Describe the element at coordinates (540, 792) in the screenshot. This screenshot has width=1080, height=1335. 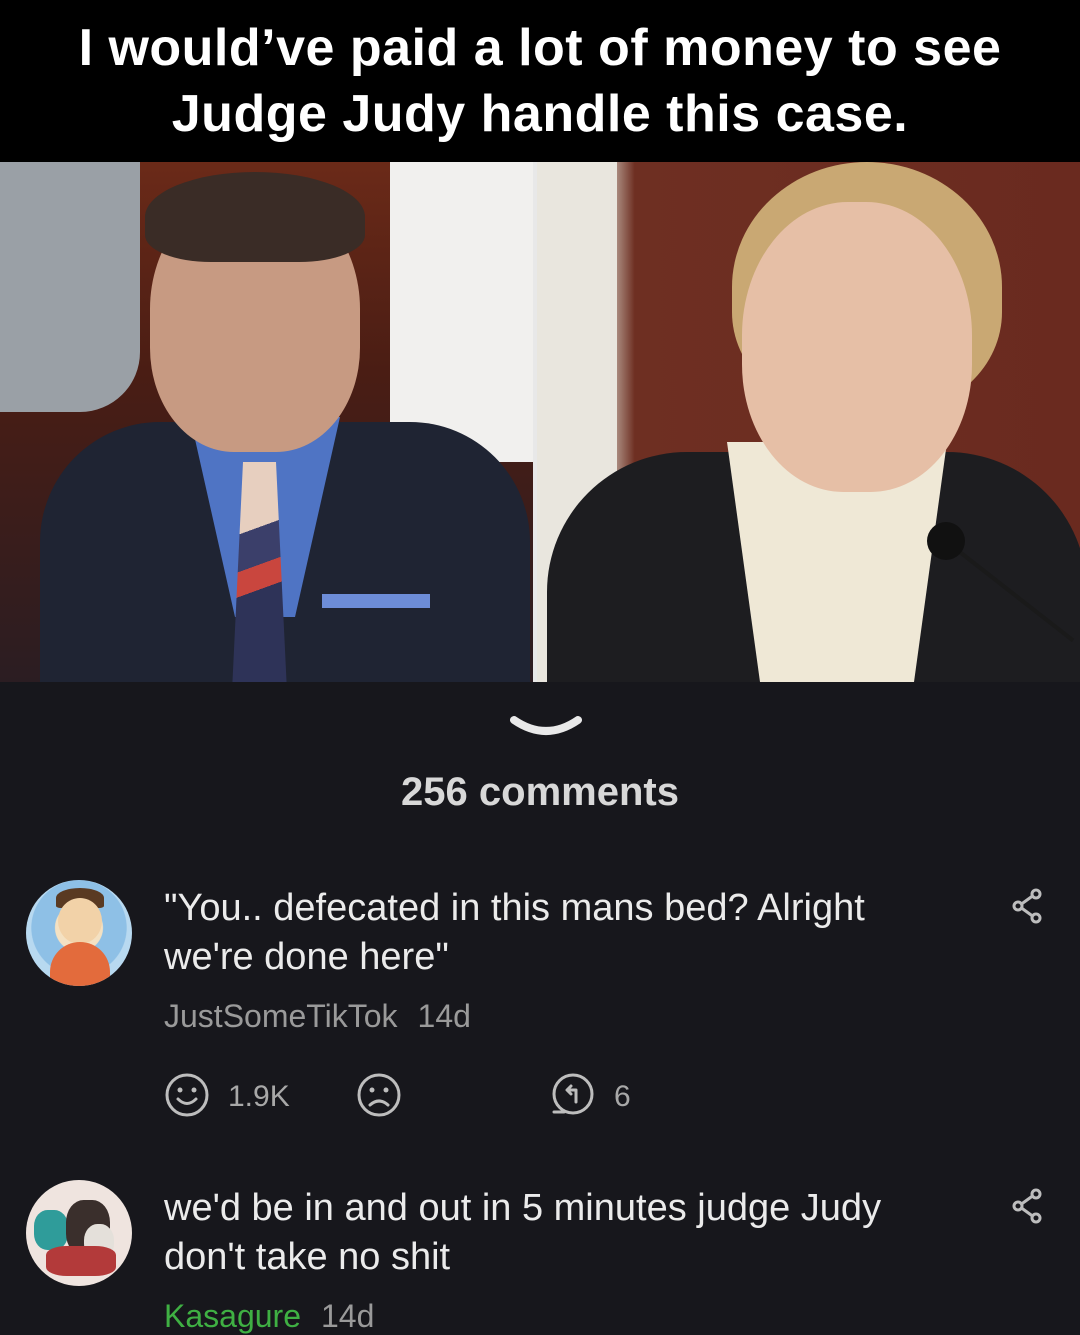
I see `comments-count: 256 comments` at that location.